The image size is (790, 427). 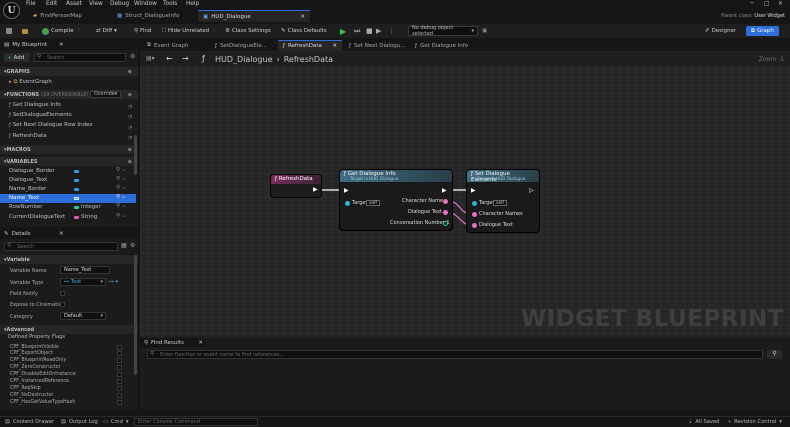 What do you see at coordinates (30, 82) in the screenshot?
I see `event-graph-item: ▸ ⧉ EventGraph` at bounding box center [30, 82].